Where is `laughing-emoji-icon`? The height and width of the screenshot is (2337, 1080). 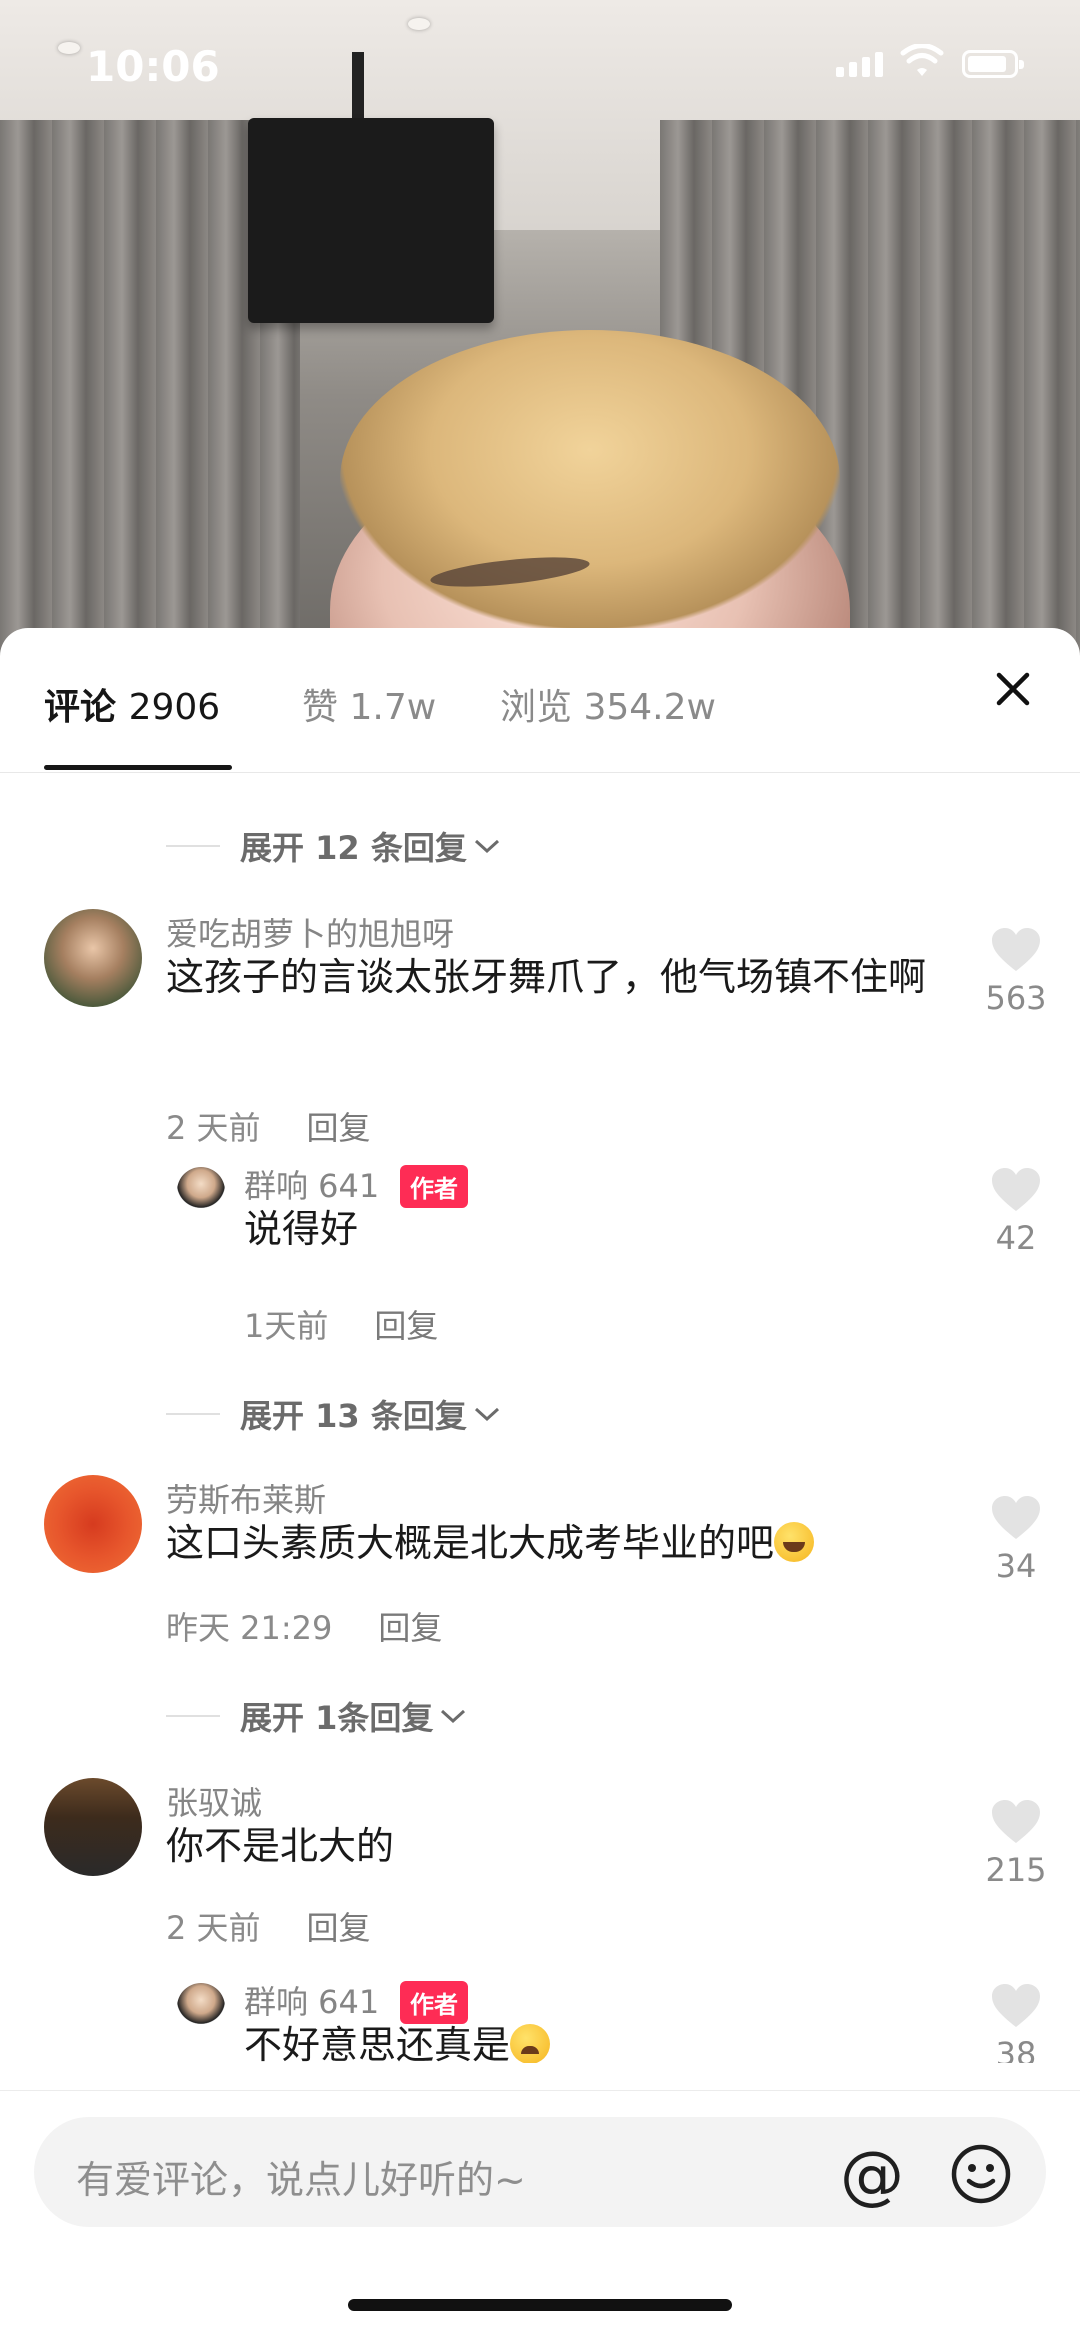
laughing-emoji-icon is located at coordinates (794, 1542).